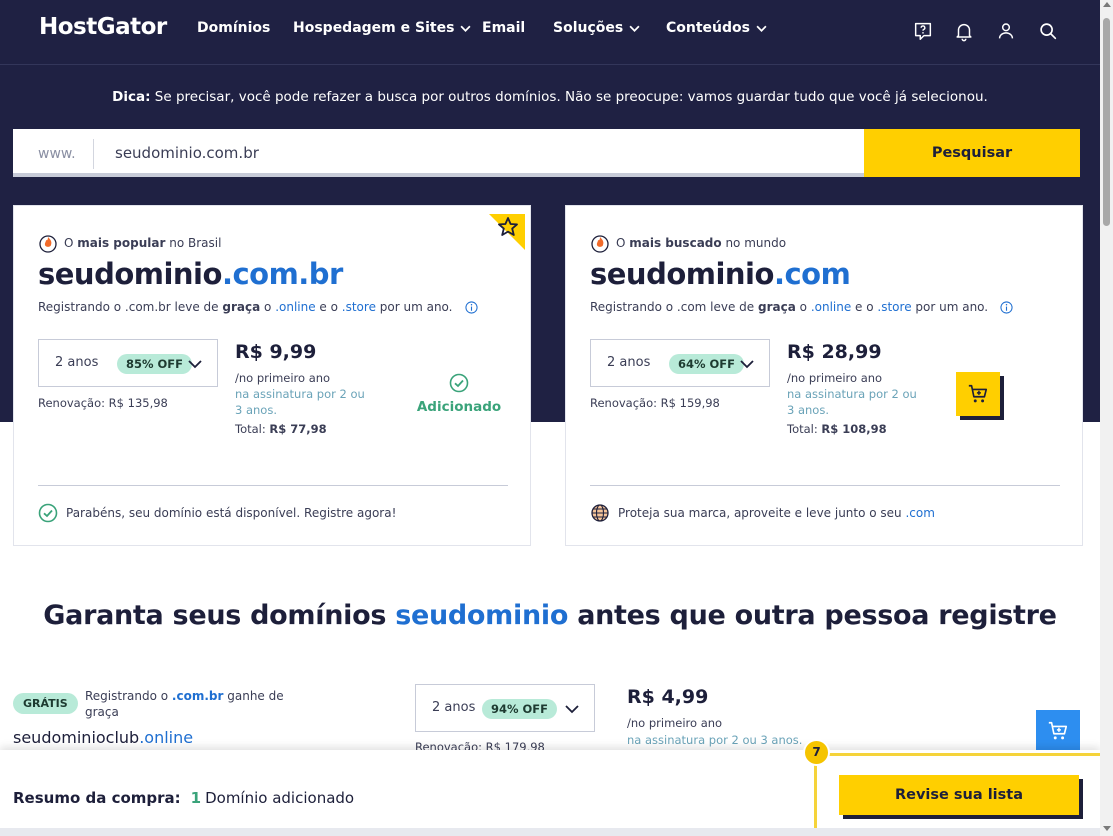  I want to click on discount-badge: 85% OFF, so click(155, 364).